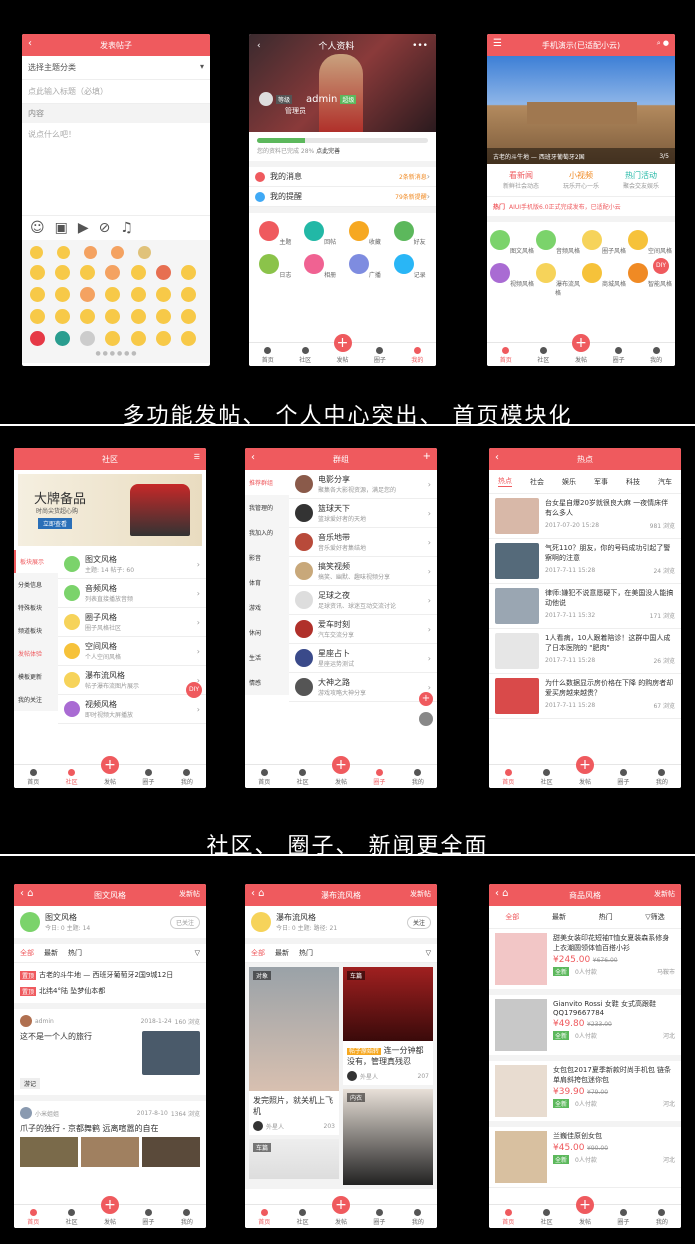 The image size is (695, 1244). What do you see at coordinates (267, 607) in the screenshot?
I see `sidebar-item: 游戏` at bounding box center [267, 607].